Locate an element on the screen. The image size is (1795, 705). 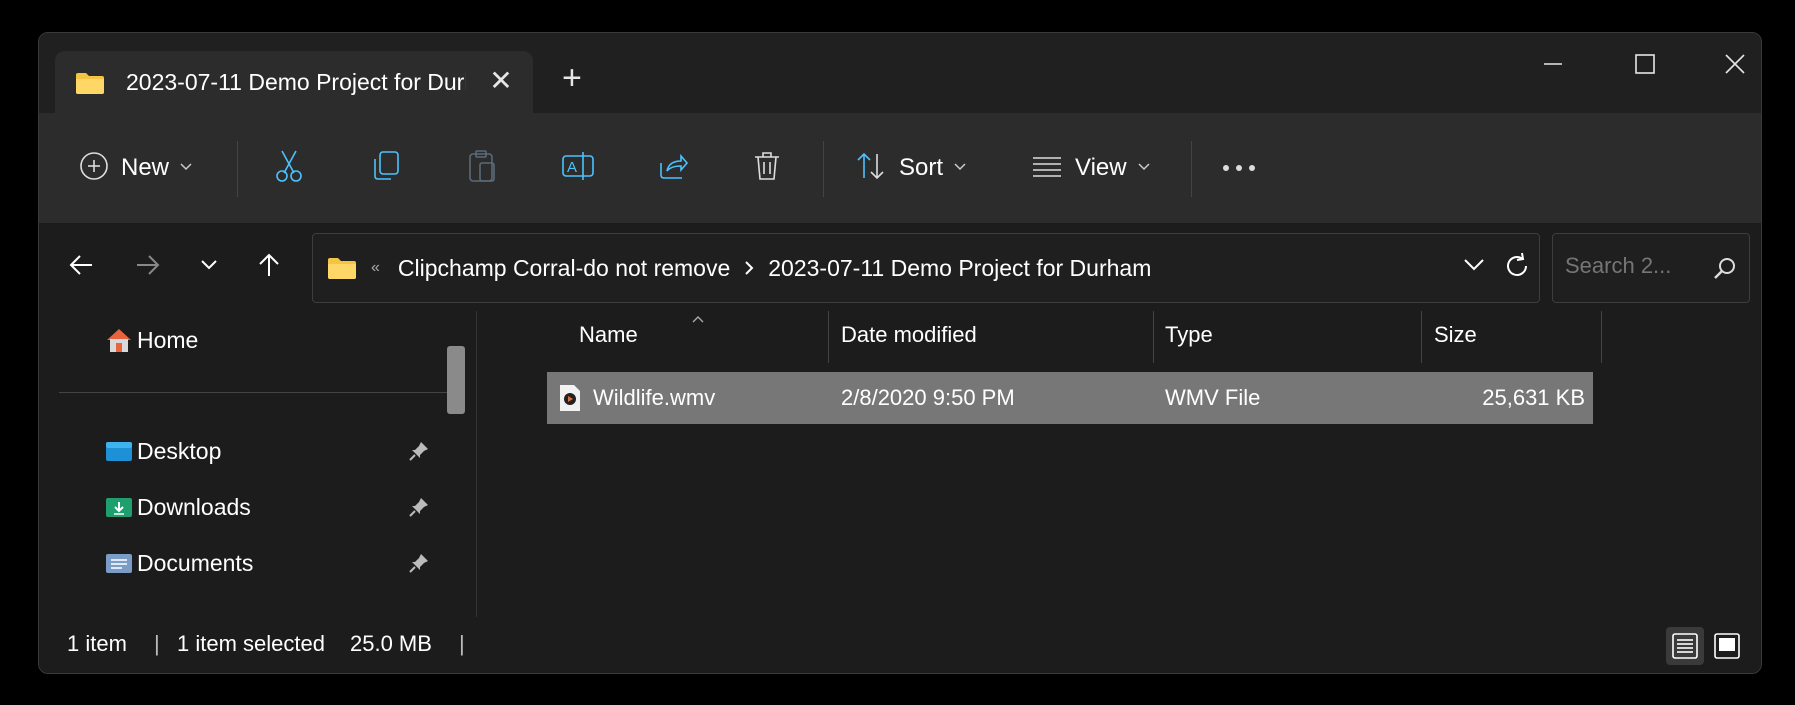
share-icon is located at coordinates (673, 168).